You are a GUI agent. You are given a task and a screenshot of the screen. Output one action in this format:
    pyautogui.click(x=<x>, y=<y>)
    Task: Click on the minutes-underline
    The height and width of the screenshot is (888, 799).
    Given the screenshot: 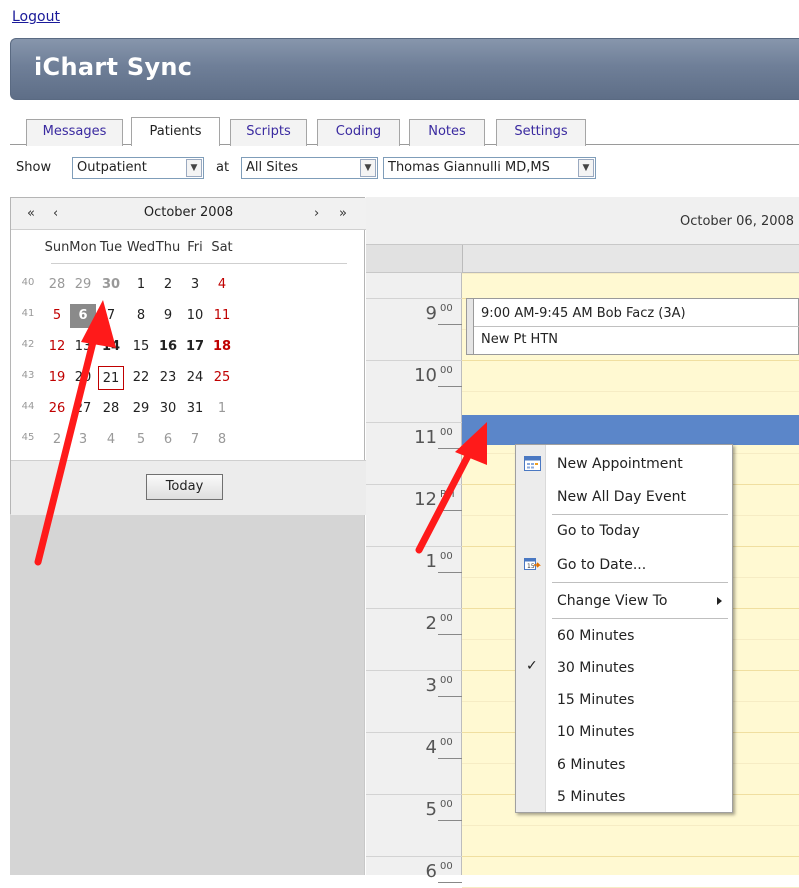 What is the action you would take?
    pyautogui.click(x=450, y=882)
    